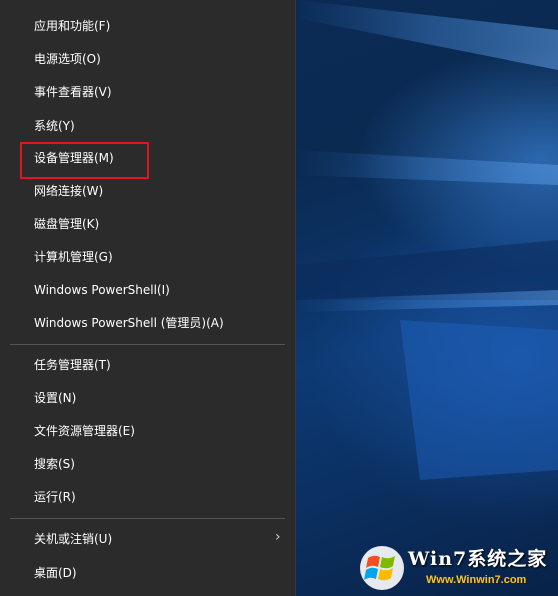 The width and height of the screenshot is (558, 596). I want to click on menu-item-shutdown-signout: 关机或注销(U), so click(73, 539).